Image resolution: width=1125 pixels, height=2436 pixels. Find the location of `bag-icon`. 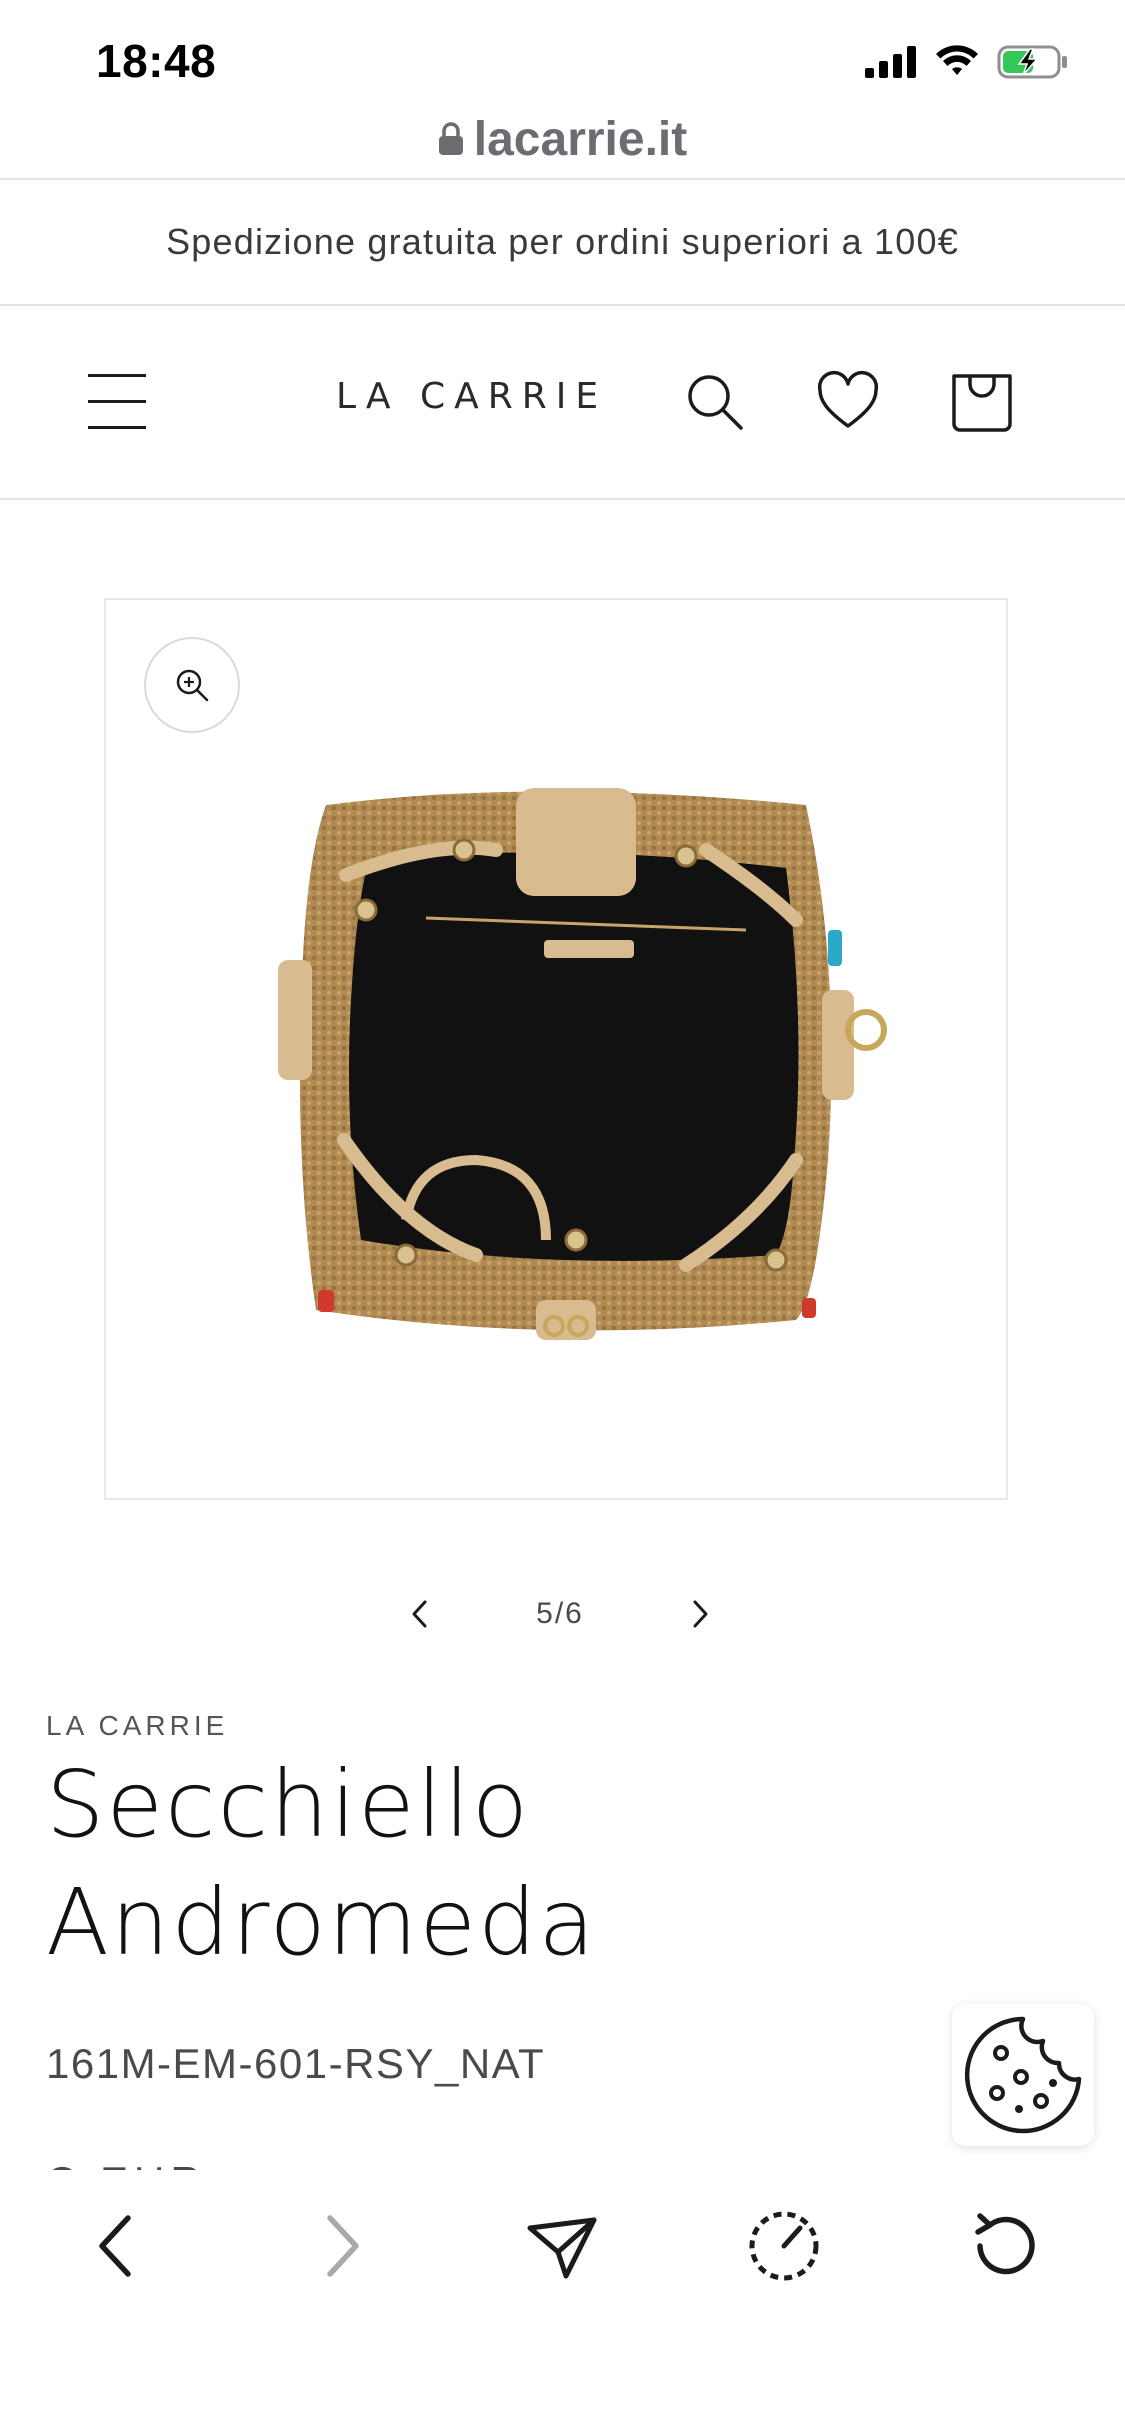

bag-icon is located at coordinates (982, 402).